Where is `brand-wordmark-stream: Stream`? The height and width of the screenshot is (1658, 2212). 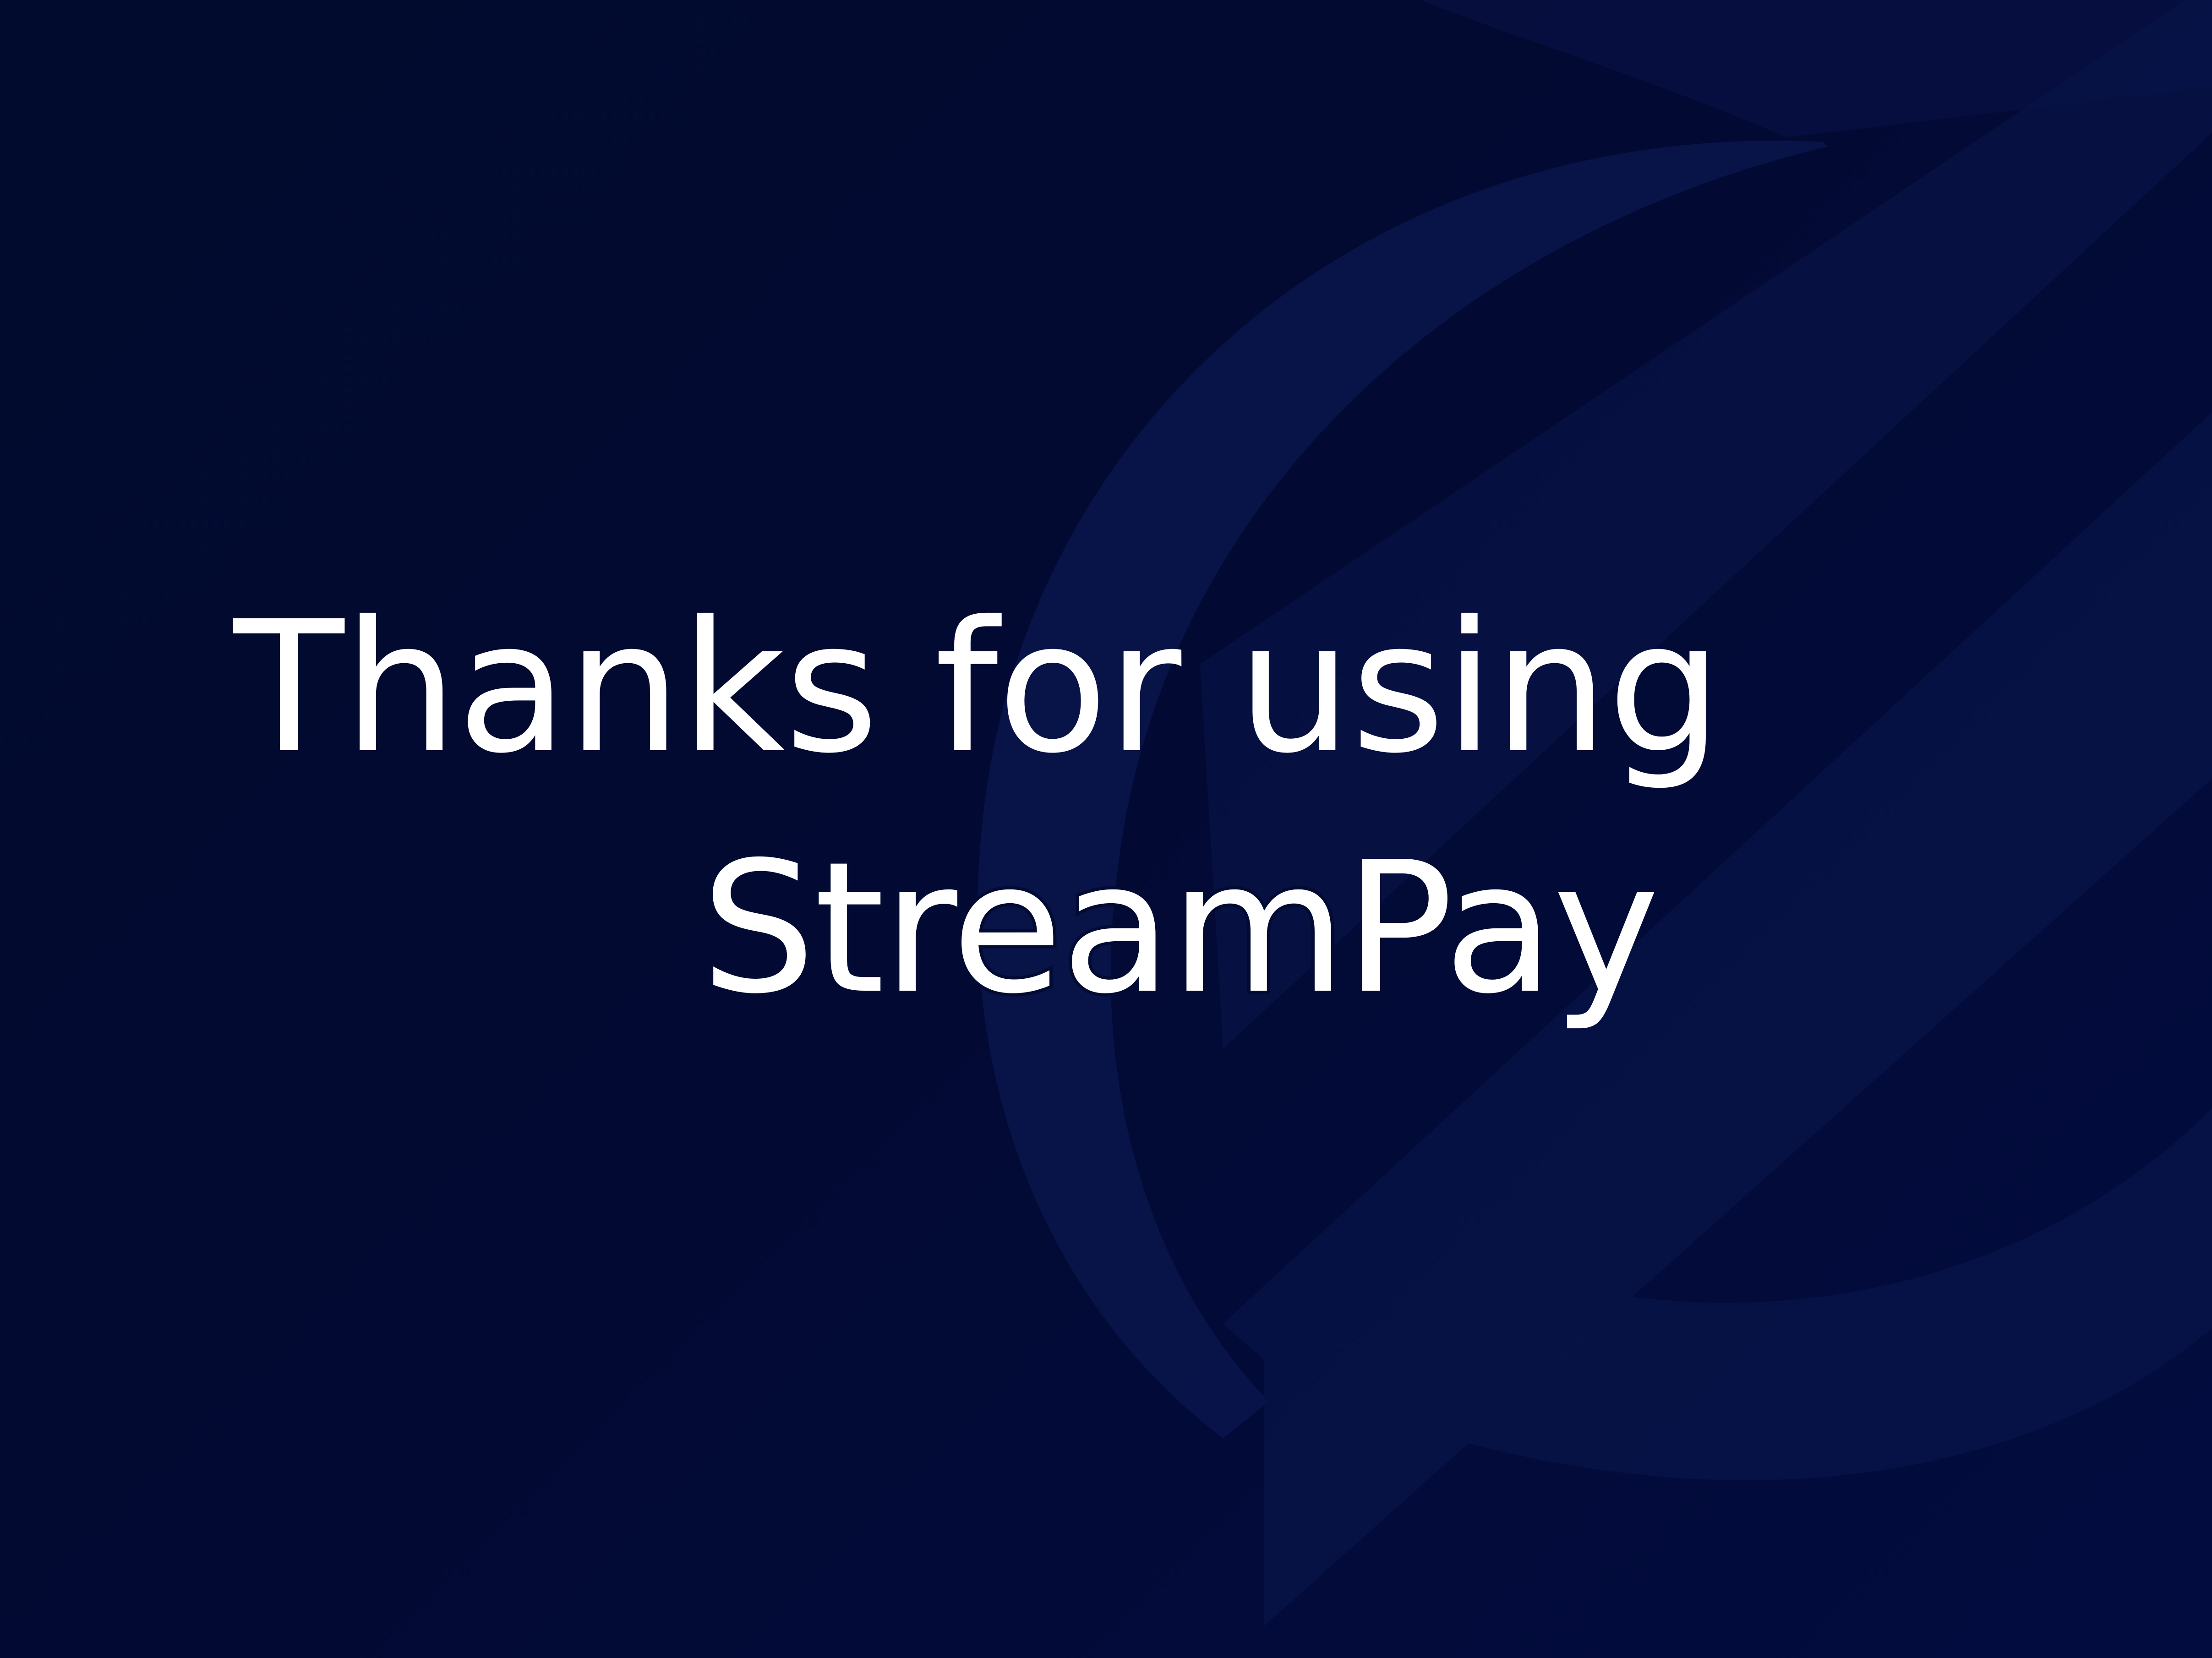 brand-wordmark-stream: Stream is located at coordinates (1023, 929).